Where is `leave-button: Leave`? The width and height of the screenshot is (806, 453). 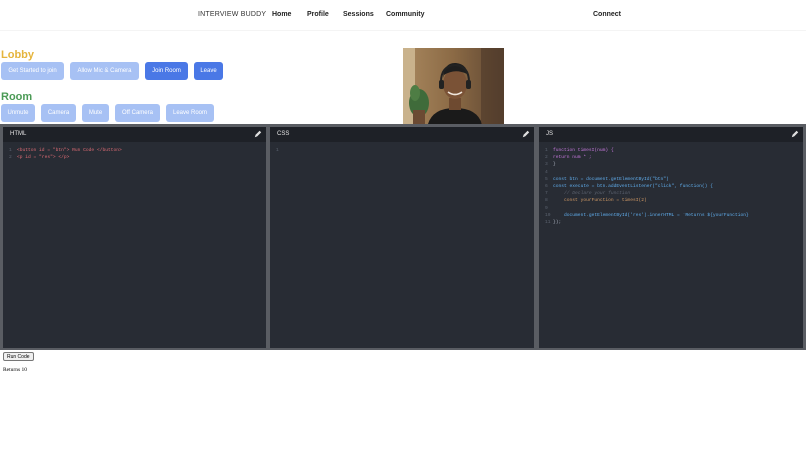 leave-button: Leave is located at coordinates (208, 71).